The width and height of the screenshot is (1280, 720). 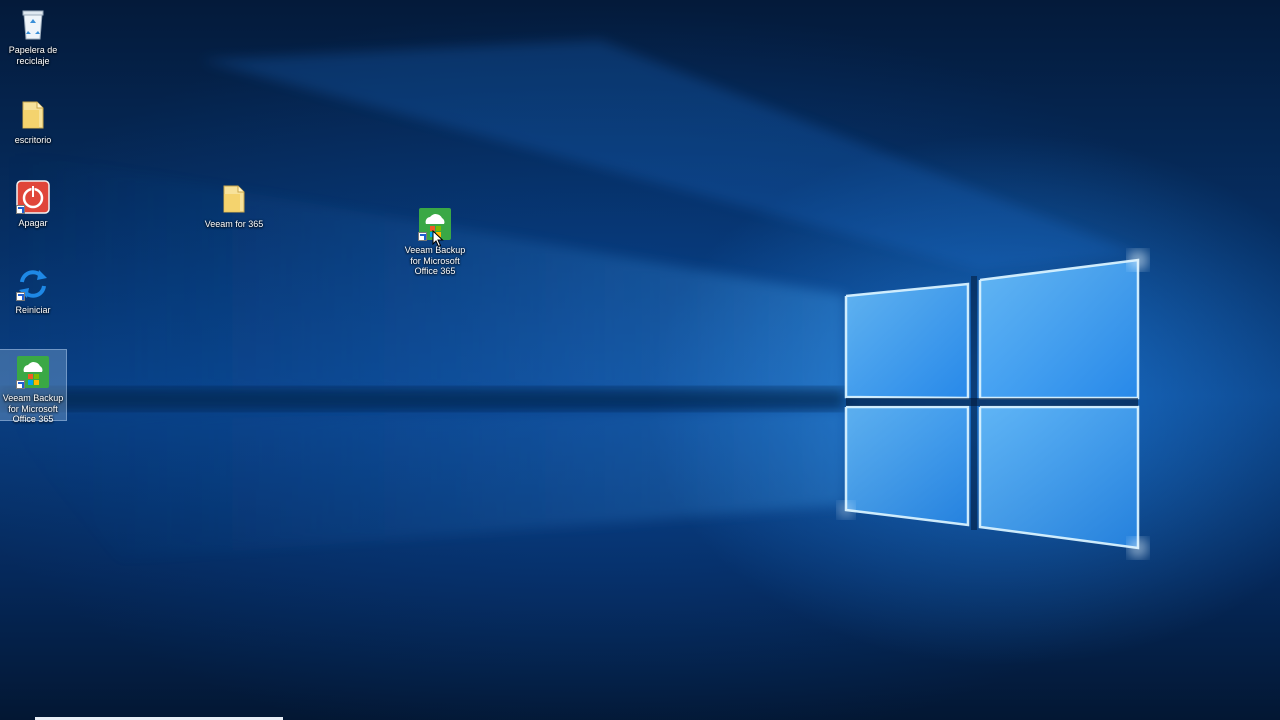 I want to click on desktop-icon-label: Papelera de reciclaje, so click(x=33, y=55).